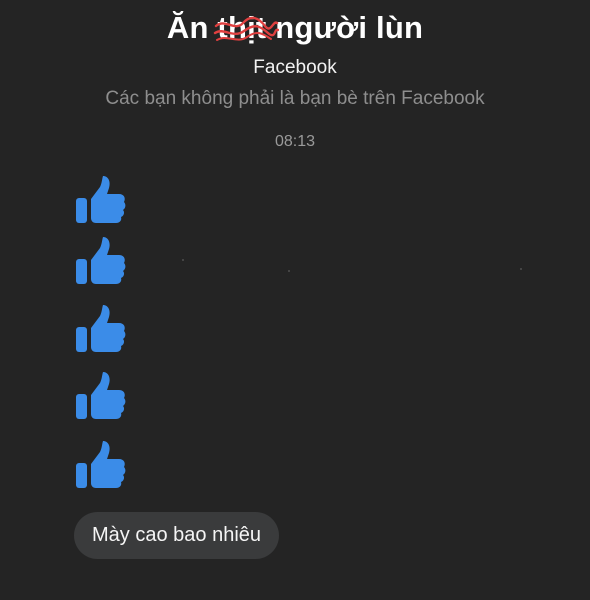 This screenshot has height=600, width=590. I want to click on platform-label: Facebook, so click(295, 67).